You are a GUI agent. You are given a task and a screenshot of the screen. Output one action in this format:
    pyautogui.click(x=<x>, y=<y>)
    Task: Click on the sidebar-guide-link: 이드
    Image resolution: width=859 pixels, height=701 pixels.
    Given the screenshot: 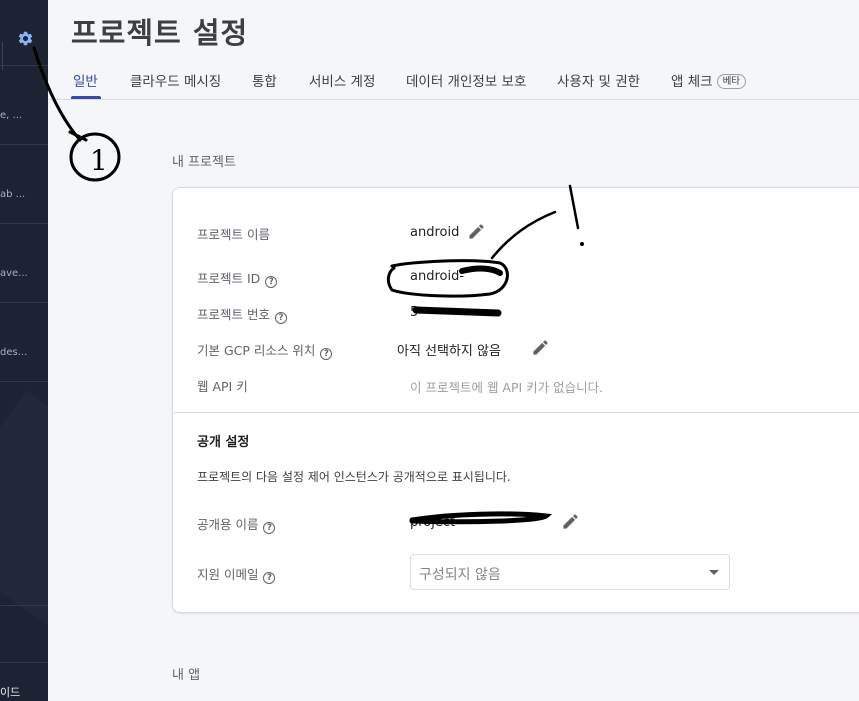 What is the action you would take?
    pyautogui.click(x=10, y=692)
    